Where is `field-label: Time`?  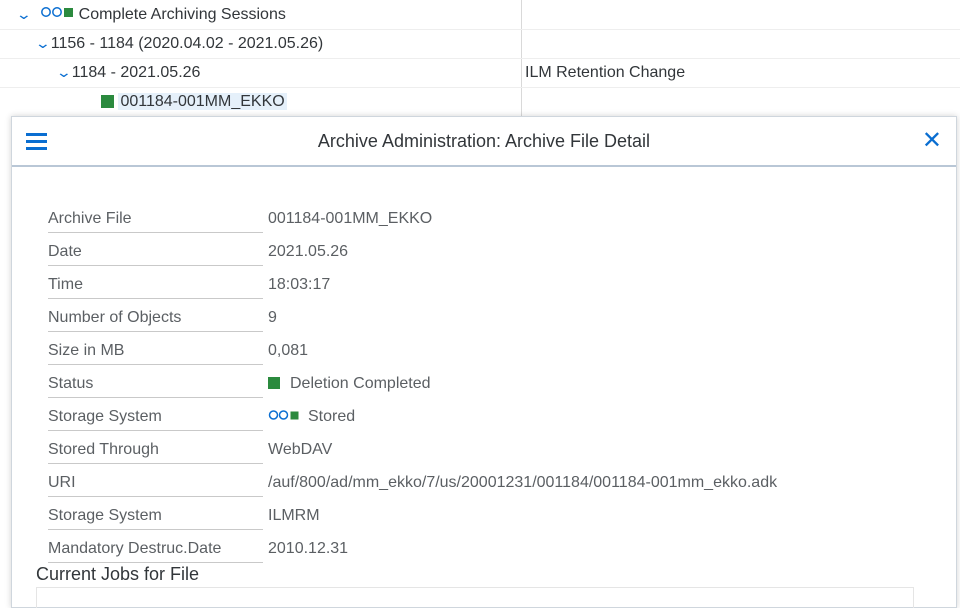
field-label: Time is located at coordinates (155, 285).